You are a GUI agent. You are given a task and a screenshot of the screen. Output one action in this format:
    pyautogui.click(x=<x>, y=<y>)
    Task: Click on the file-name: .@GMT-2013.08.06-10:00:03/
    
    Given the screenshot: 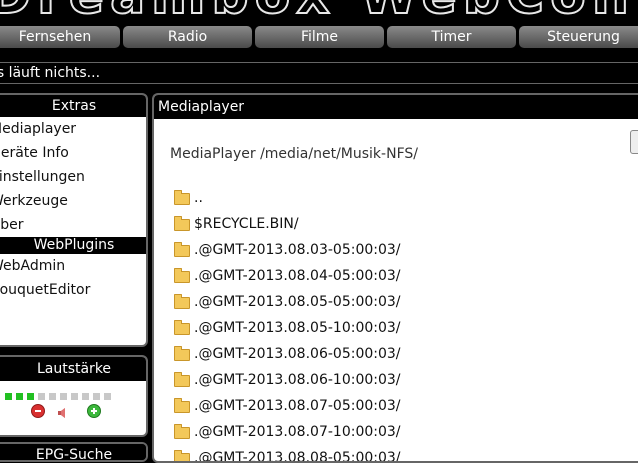 What is the action you would take?
    pyautogui.click(x=297, y=380)
    